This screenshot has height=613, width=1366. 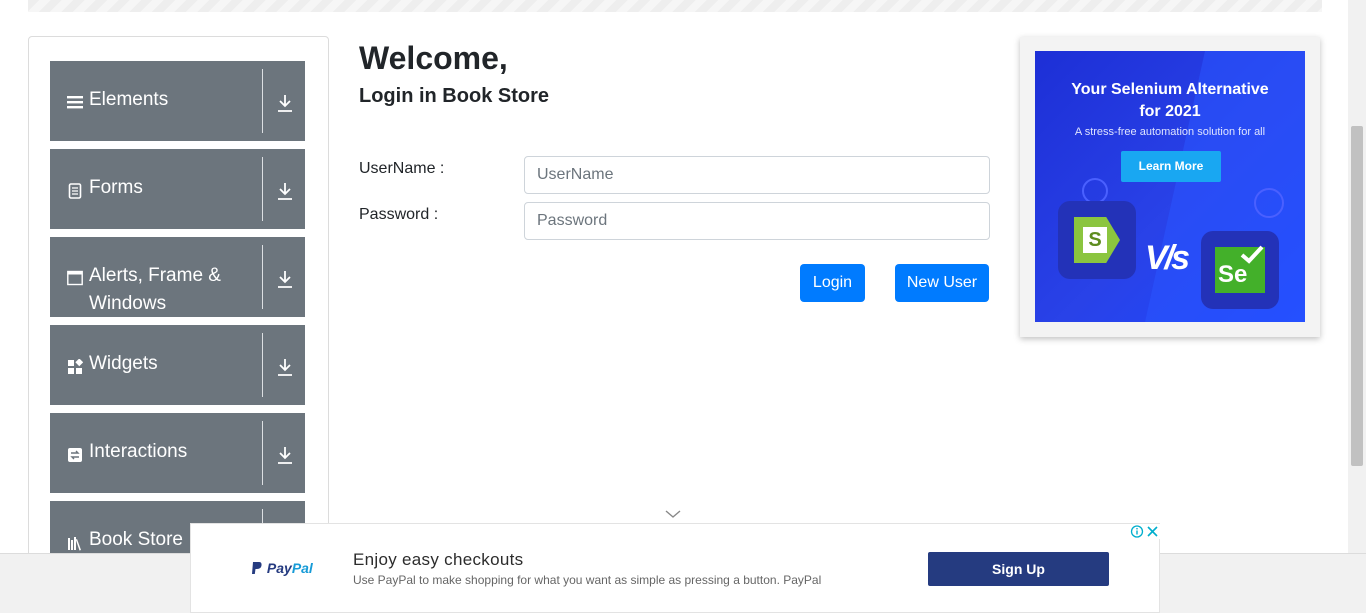 I want to click on check-icon, so click(x=1252, y=254).